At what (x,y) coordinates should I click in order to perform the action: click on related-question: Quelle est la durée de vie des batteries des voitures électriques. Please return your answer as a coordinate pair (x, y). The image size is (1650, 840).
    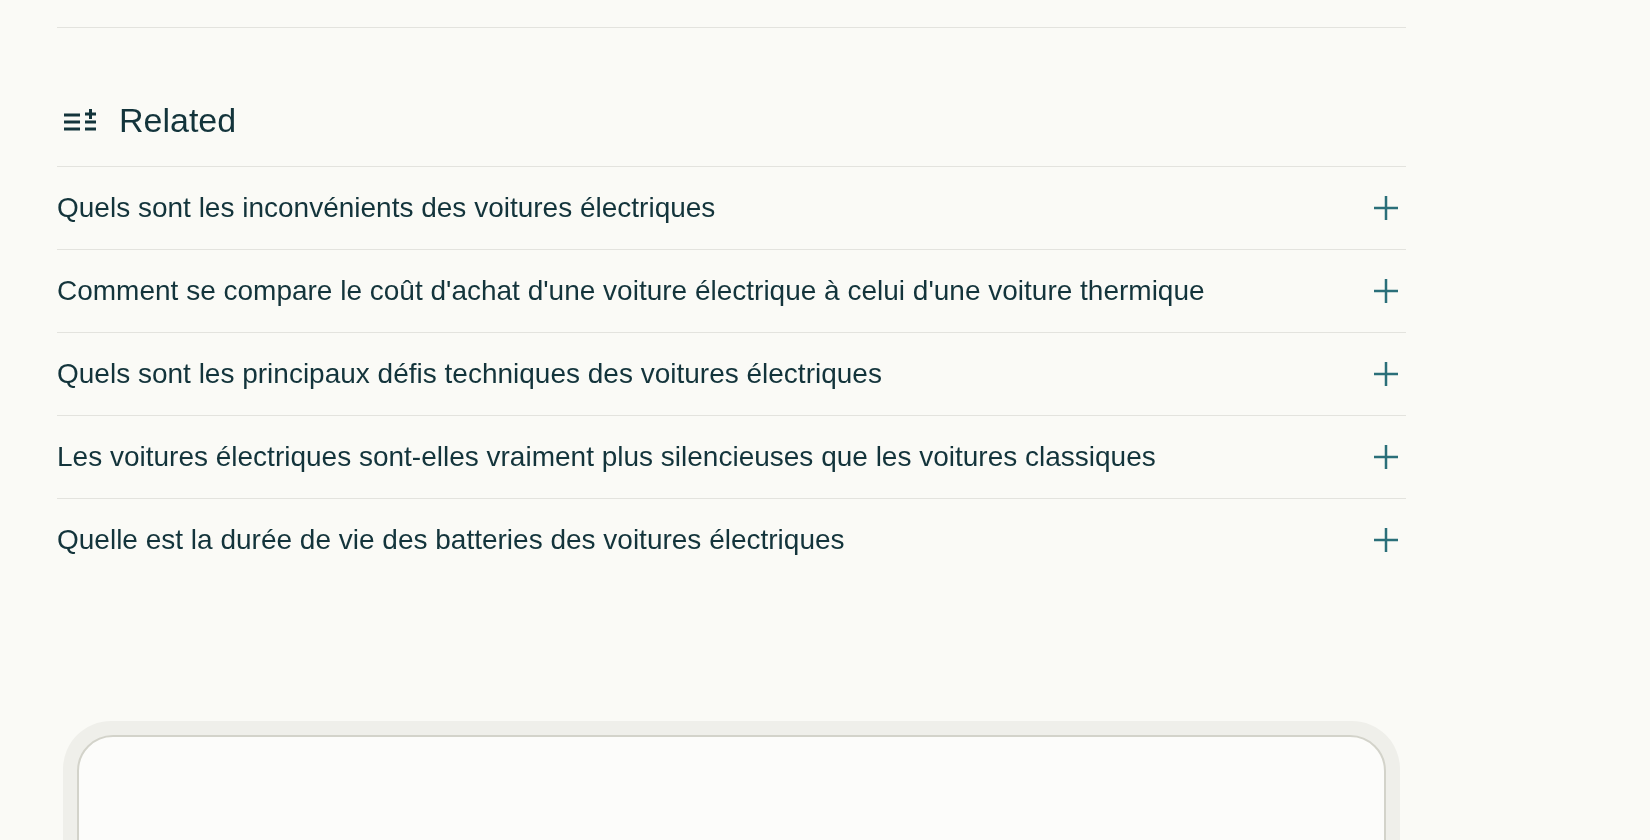
    Looking at the image, I should click on (731, 539).